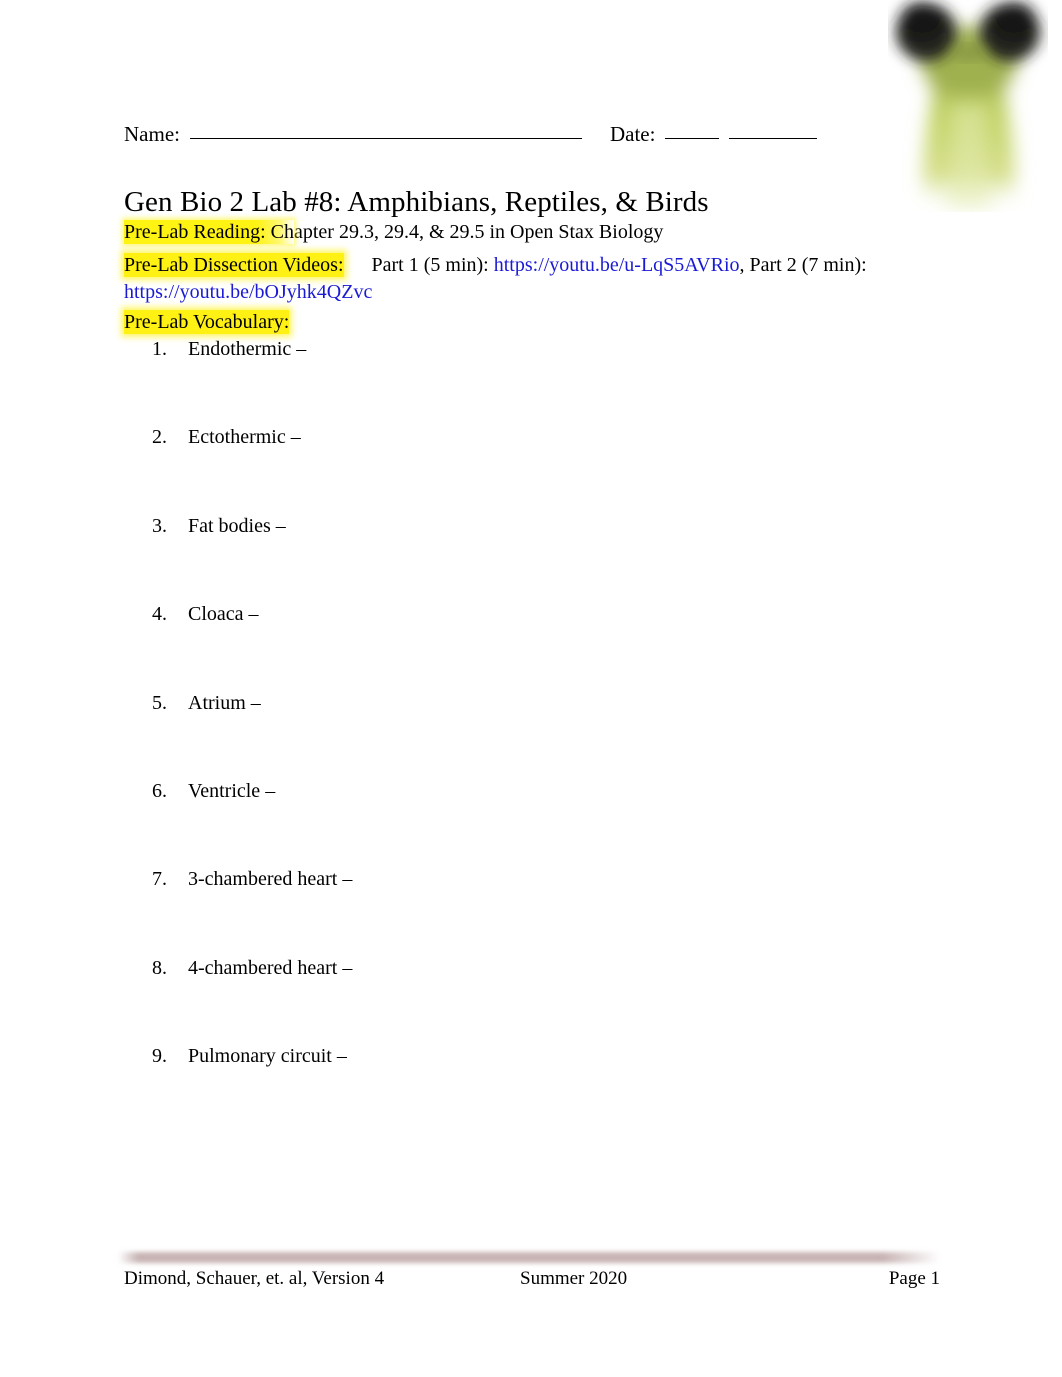  What do you see at coordinates (632, 134) in the screenshot?
I see `date-label: Date:` at bounding box center [632, 134].